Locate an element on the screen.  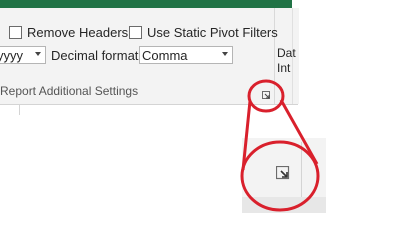
highlight-annotation is located at coordinates (280, 145).